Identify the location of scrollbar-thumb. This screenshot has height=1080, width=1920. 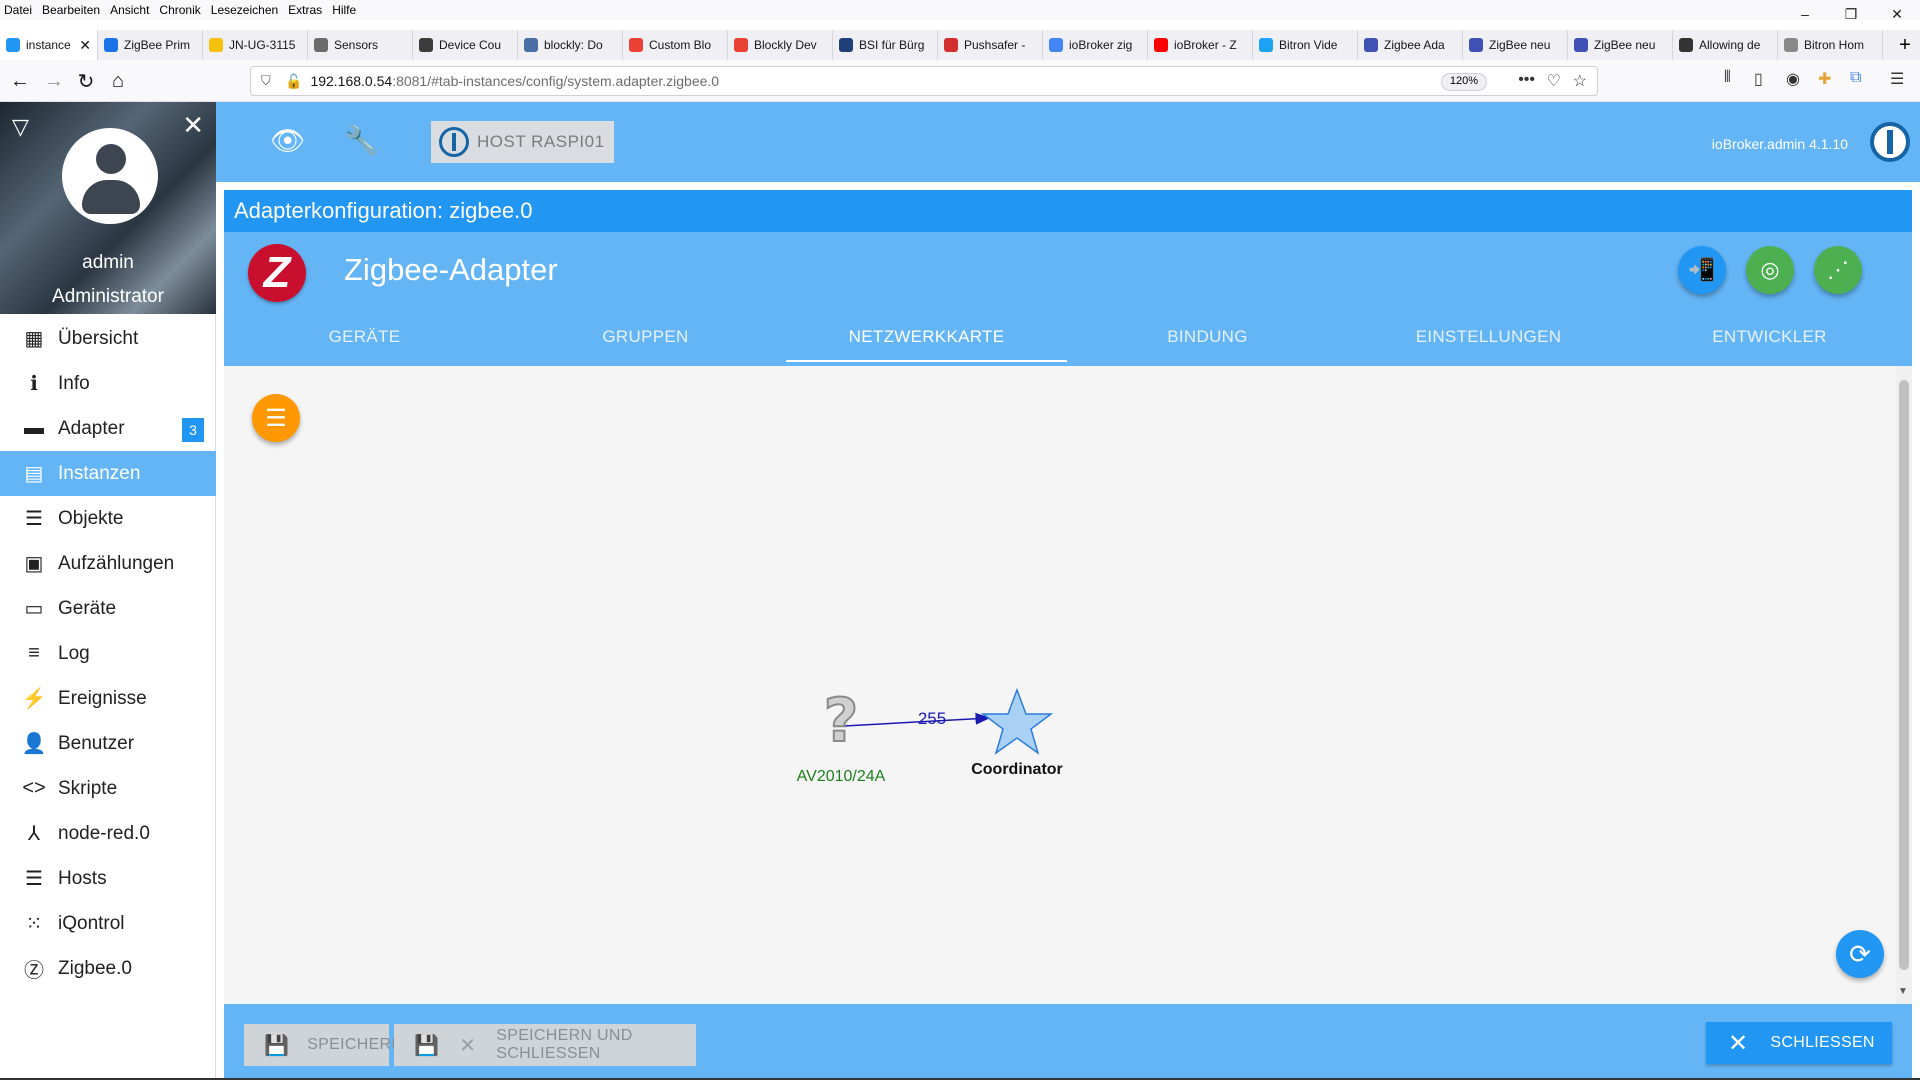
(1904, 675).